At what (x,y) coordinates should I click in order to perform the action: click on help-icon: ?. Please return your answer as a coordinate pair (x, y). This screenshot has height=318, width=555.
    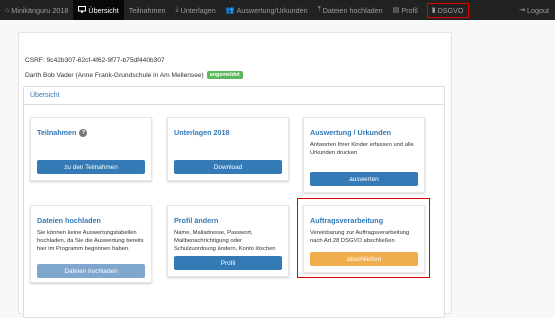
    Looking at the image, I should click on (83, 132).